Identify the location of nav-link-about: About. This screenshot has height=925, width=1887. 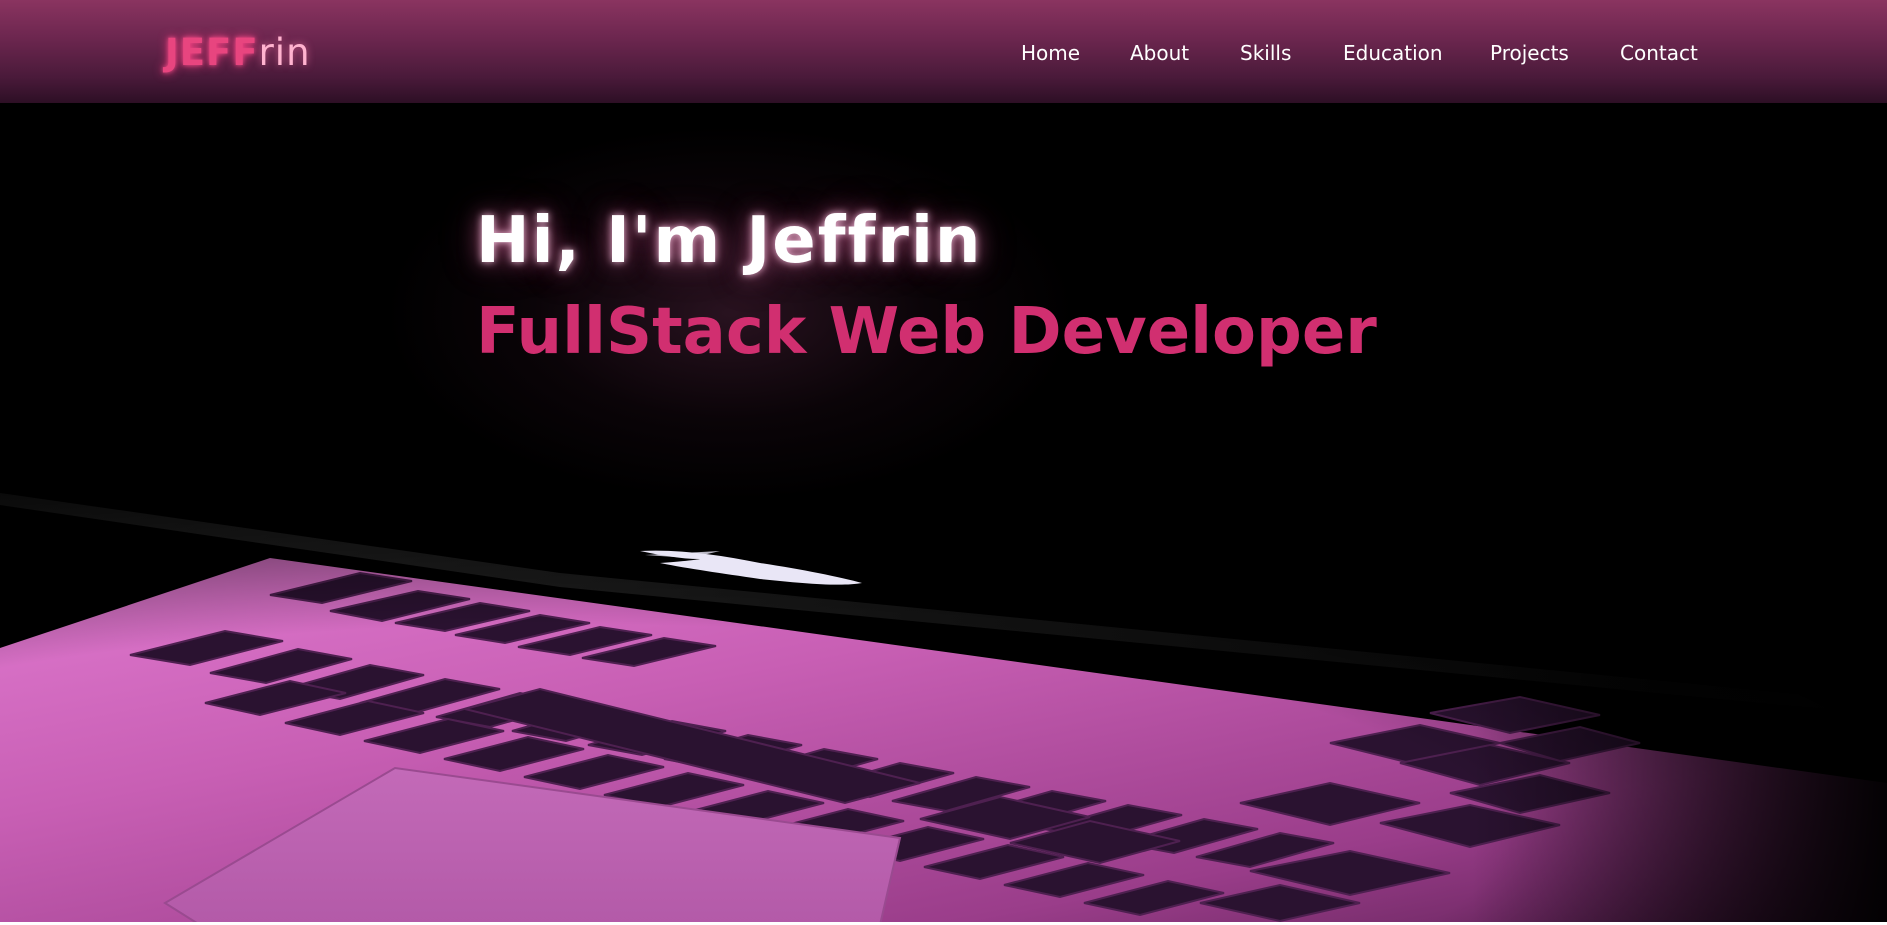
(1159, 53).